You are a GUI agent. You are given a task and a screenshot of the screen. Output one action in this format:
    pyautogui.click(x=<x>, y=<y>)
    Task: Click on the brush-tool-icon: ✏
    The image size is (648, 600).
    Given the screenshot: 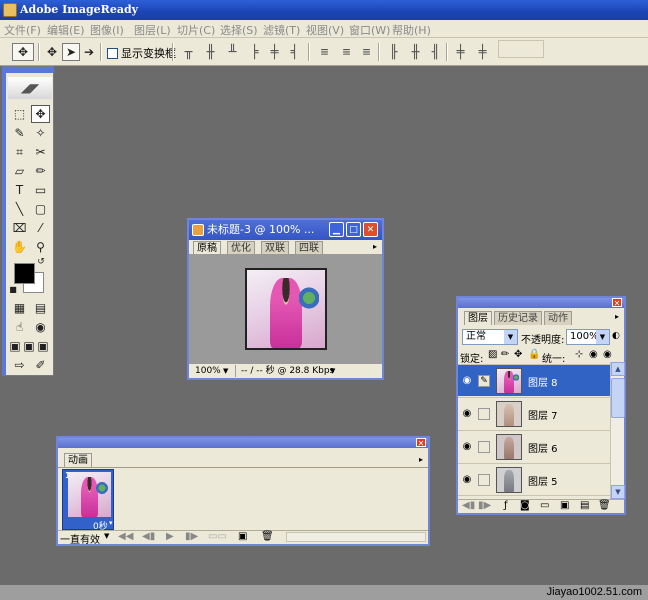 What is the action you would take?
    pyautogui.click(x=40, y=171)
    